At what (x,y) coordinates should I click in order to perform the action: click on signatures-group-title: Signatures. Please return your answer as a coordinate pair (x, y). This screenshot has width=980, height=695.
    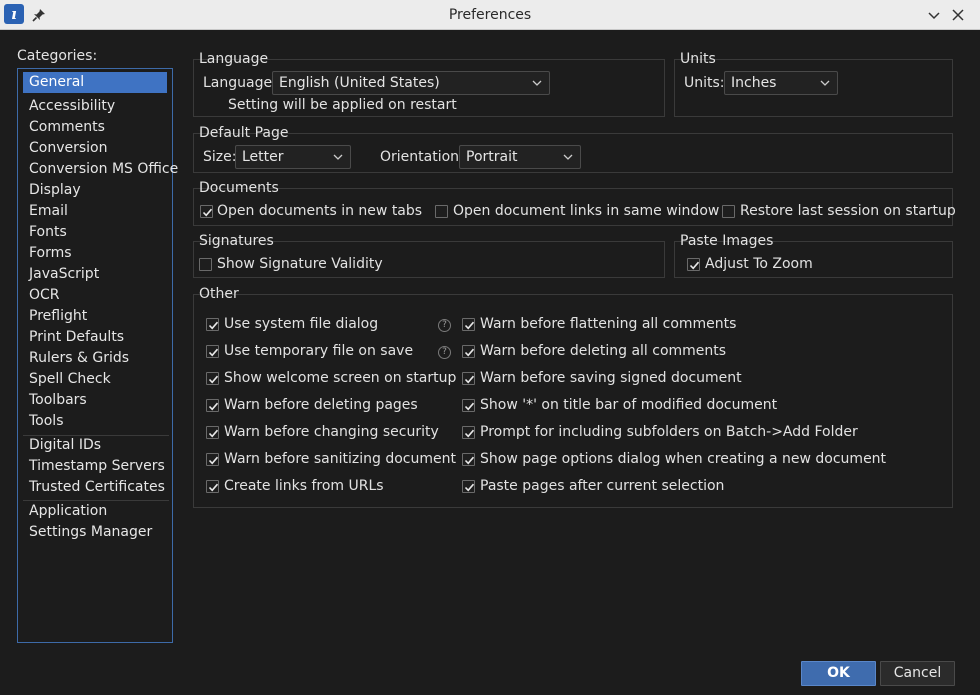
    Looking at the image, I should click on (236, 241).